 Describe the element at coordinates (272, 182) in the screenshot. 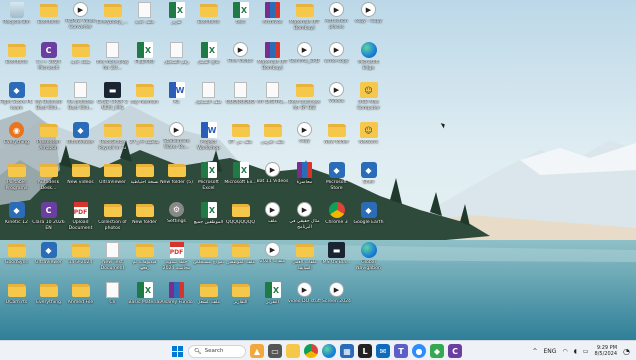

I see `desktop-icon: ▶ Bat 11 Videos` at that location.